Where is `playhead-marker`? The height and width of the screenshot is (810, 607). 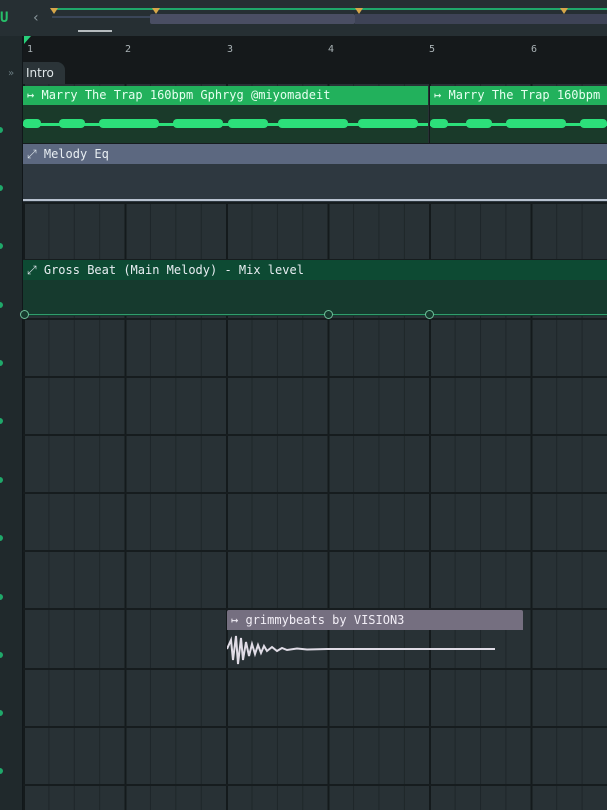
playhead-marker is located at coordinates (27, 40).